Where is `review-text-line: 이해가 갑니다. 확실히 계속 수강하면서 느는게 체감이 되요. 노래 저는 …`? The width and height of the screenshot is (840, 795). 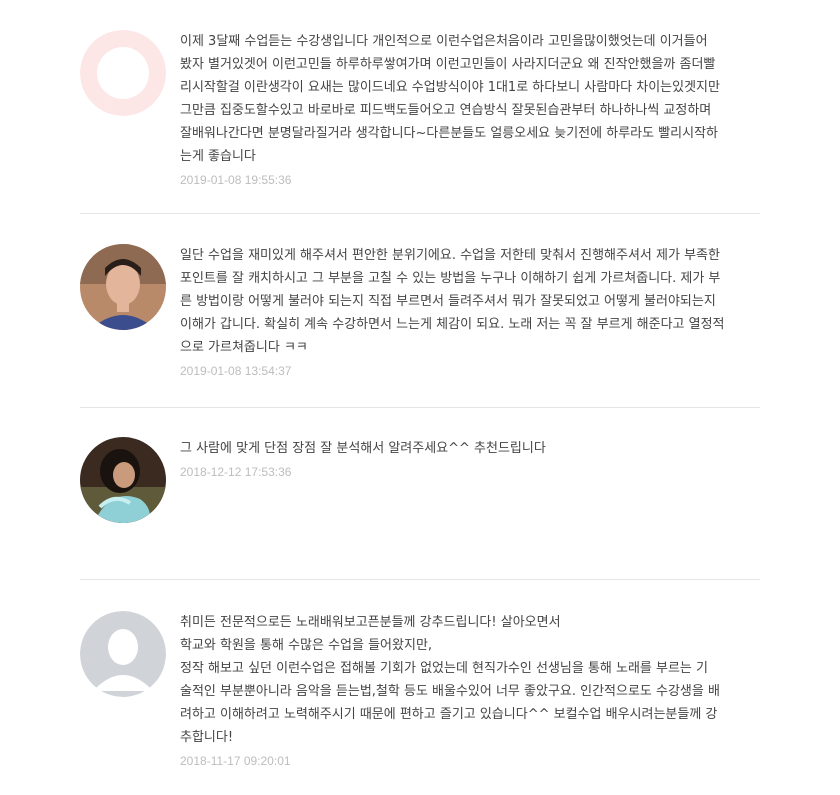
review-text-line: 이해가 갑니다. 확실히 계속 수강하면서 느는게 체감이 되요. 노래 저는 … is located at coordinates (452, 324).